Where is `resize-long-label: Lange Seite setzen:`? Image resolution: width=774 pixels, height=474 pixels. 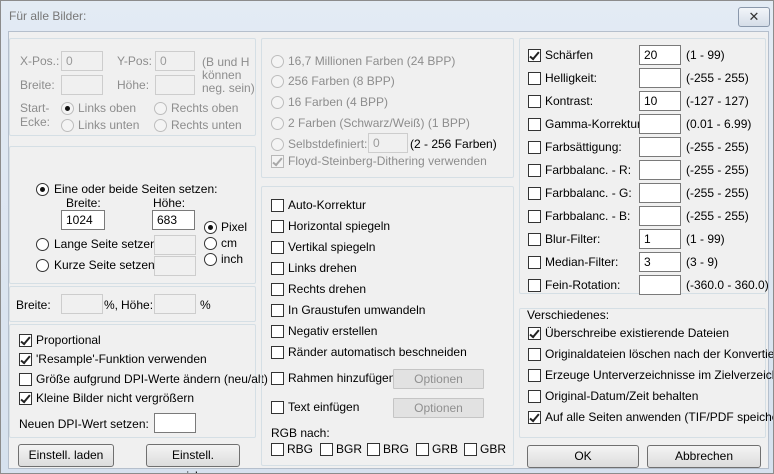
resize-long-label: Lange Seite setzen: is located at coordinates (107, 244).